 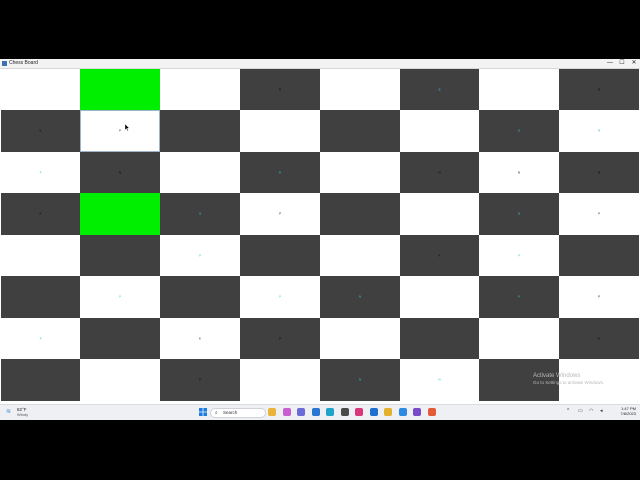 I want to click on wifi-icon: ◠, so click(x=591, y=411).